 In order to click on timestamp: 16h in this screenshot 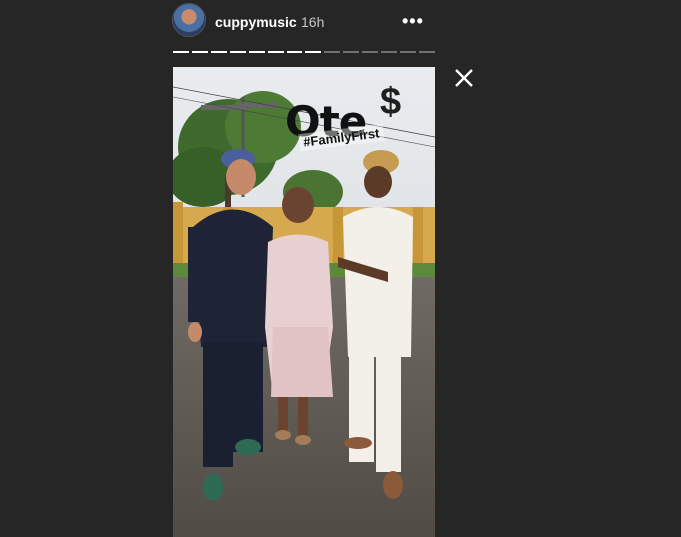, I will do `click(313, 22)`.